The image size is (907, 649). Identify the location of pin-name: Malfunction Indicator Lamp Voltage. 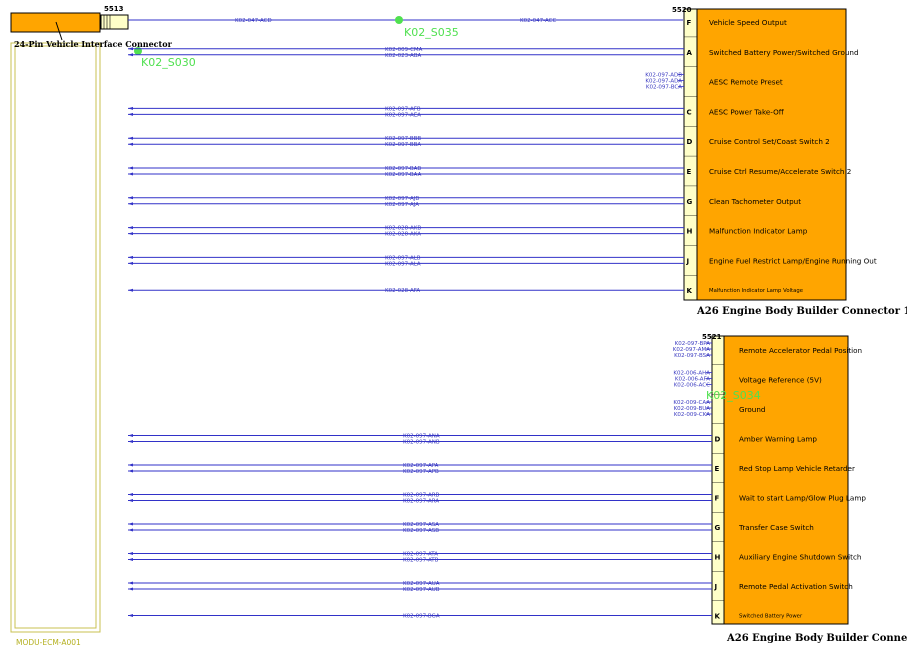
(756, 291).